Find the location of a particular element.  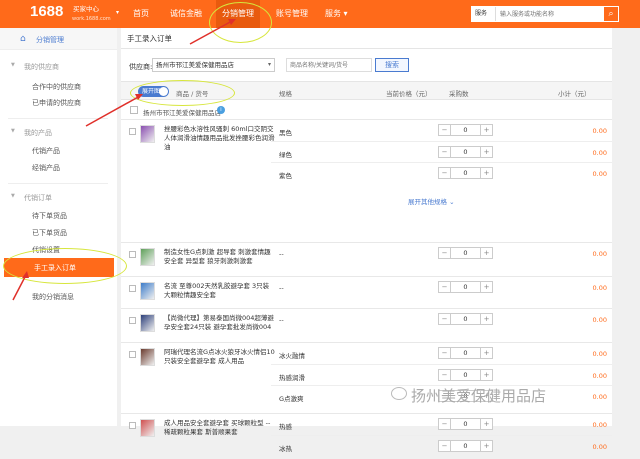

sidebar-item-pending-orders: 待下单货品 is located at coordinates (49, 216).